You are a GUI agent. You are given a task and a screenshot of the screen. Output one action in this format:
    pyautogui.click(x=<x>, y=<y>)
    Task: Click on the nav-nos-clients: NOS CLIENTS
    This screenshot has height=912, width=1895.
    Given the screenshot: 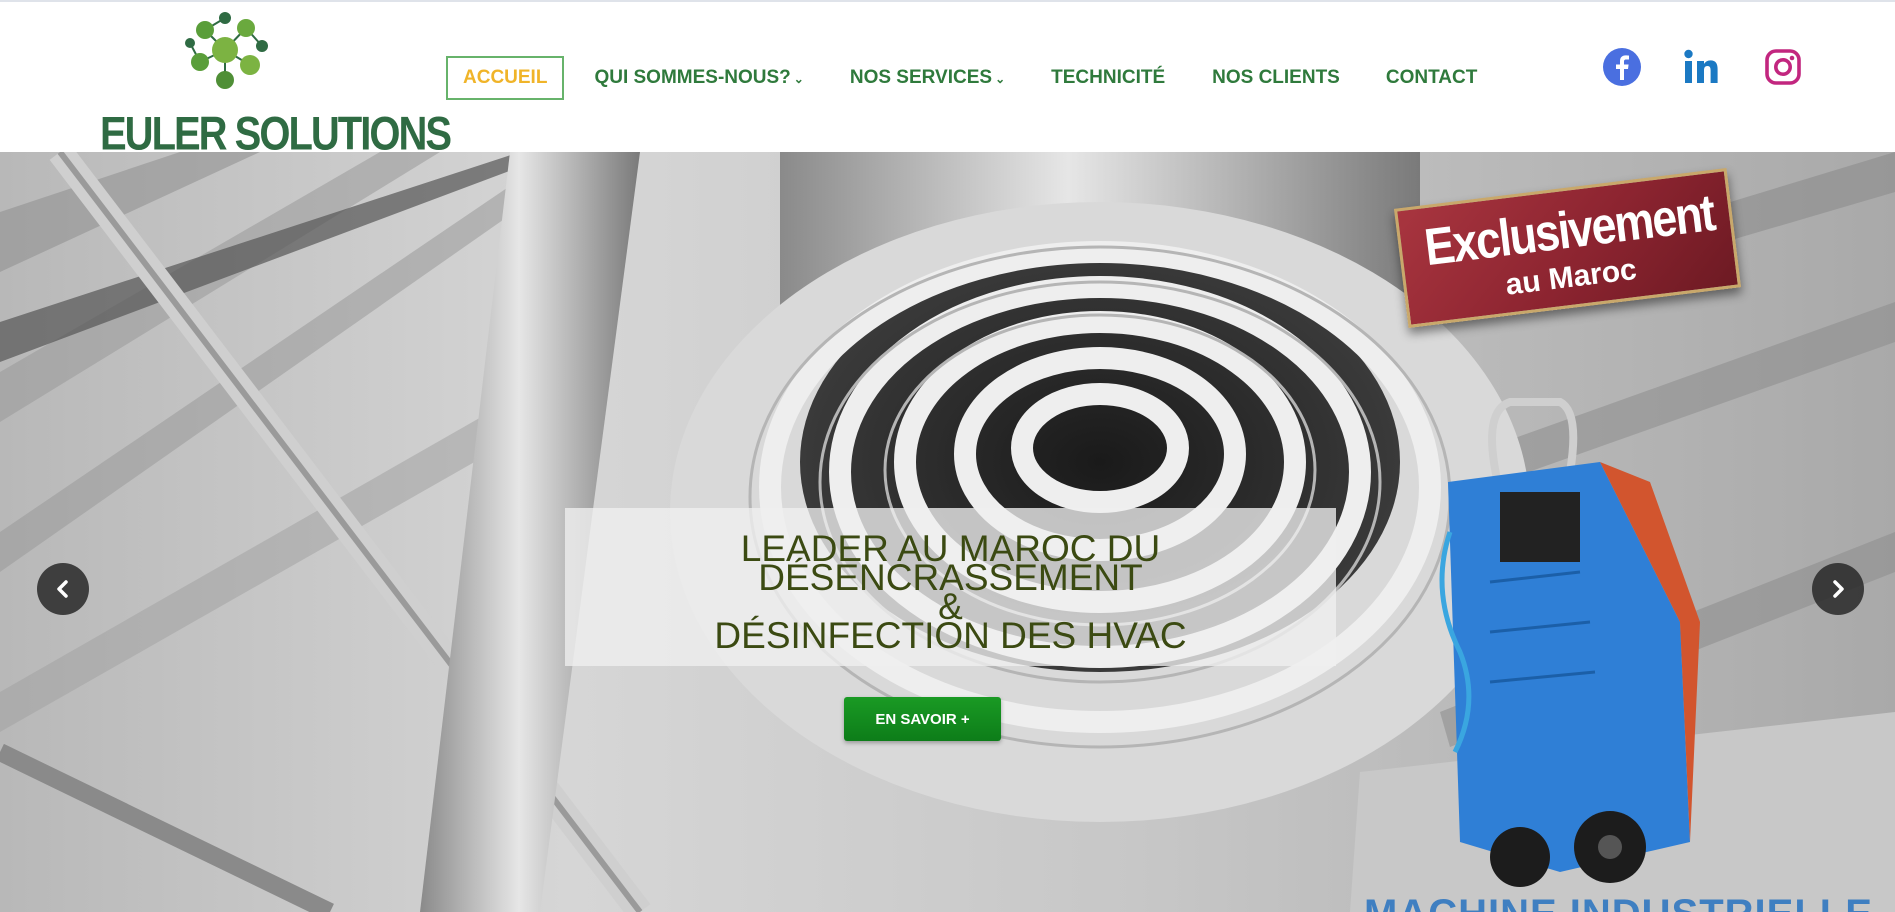 What is the action you would take?
    pyautogui.click(x=1276, y=78)
    